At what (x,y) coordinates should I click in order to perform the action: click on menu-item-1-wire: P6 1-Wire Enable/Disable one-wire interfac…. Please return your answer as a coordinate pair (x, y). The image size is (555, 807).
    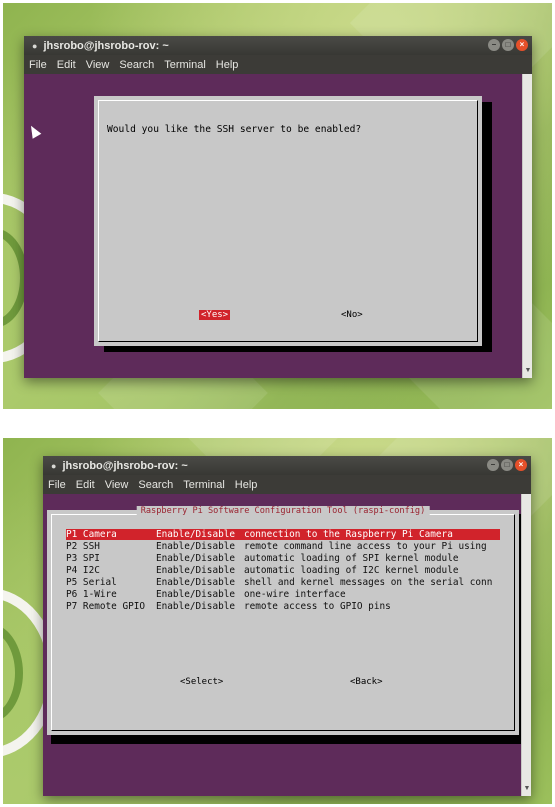
    Looking at the image, I should click on (283, 594).